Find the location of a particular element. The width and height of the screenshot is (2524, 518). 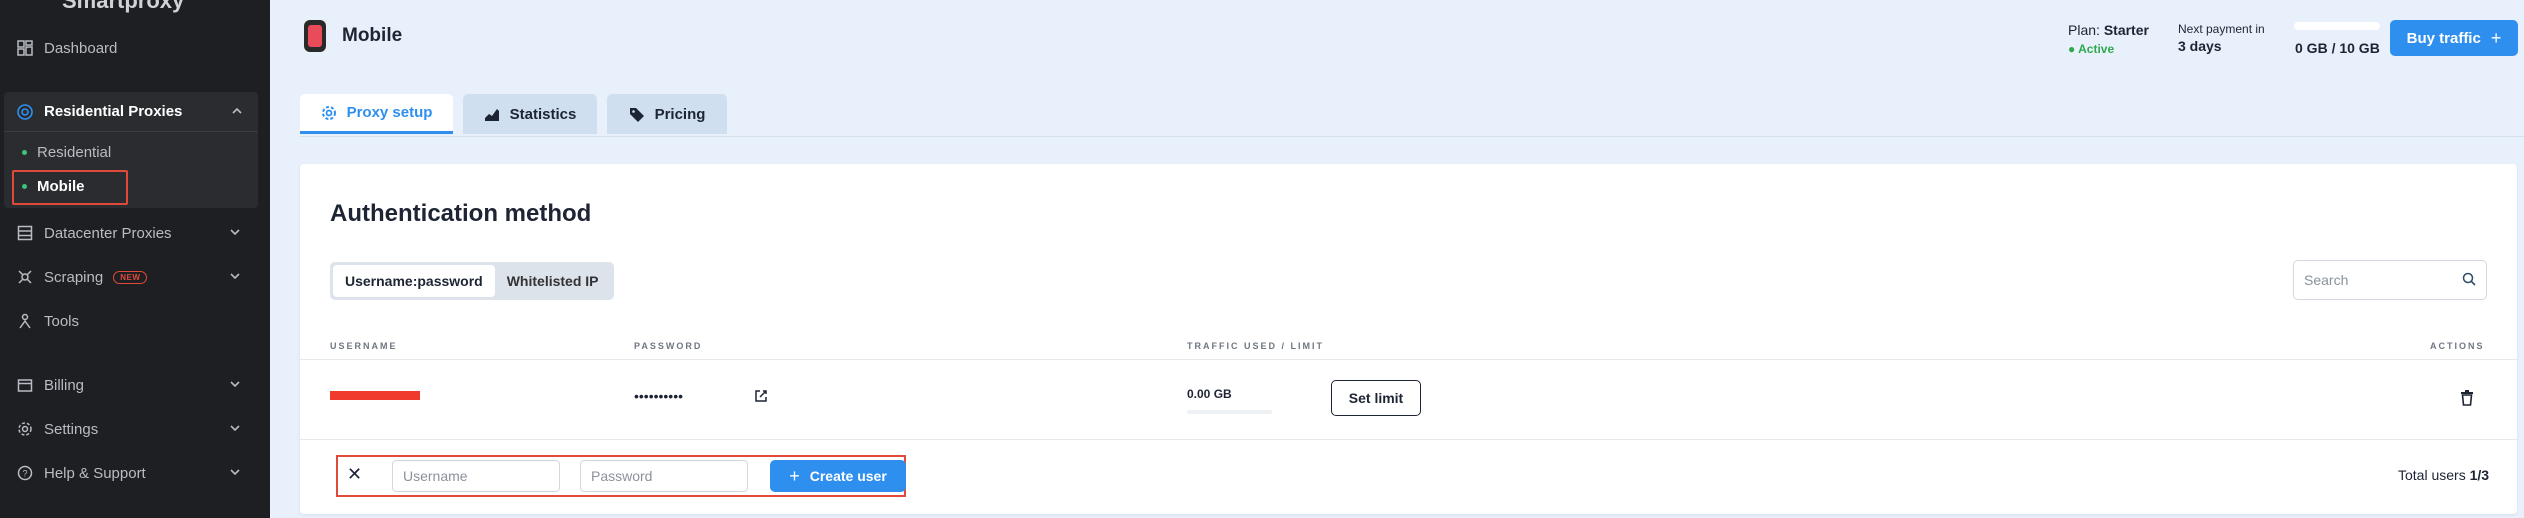

plan-status-text: Active is located at coordinates (2096, 49).